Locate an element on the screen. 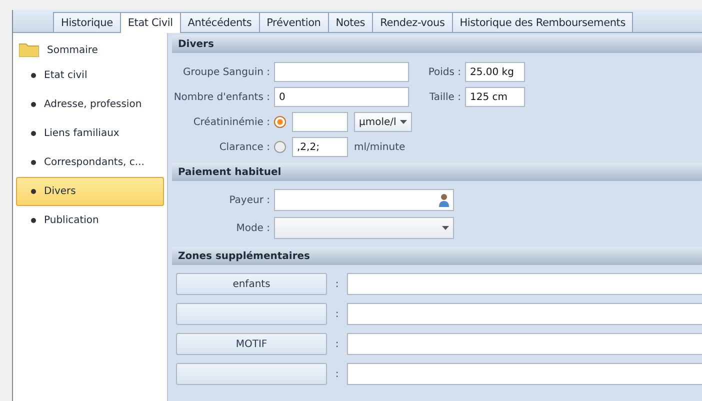 The width and height of the screenshot is (702, 401). tab: Etat Civil is located at coordinates (150, 22).